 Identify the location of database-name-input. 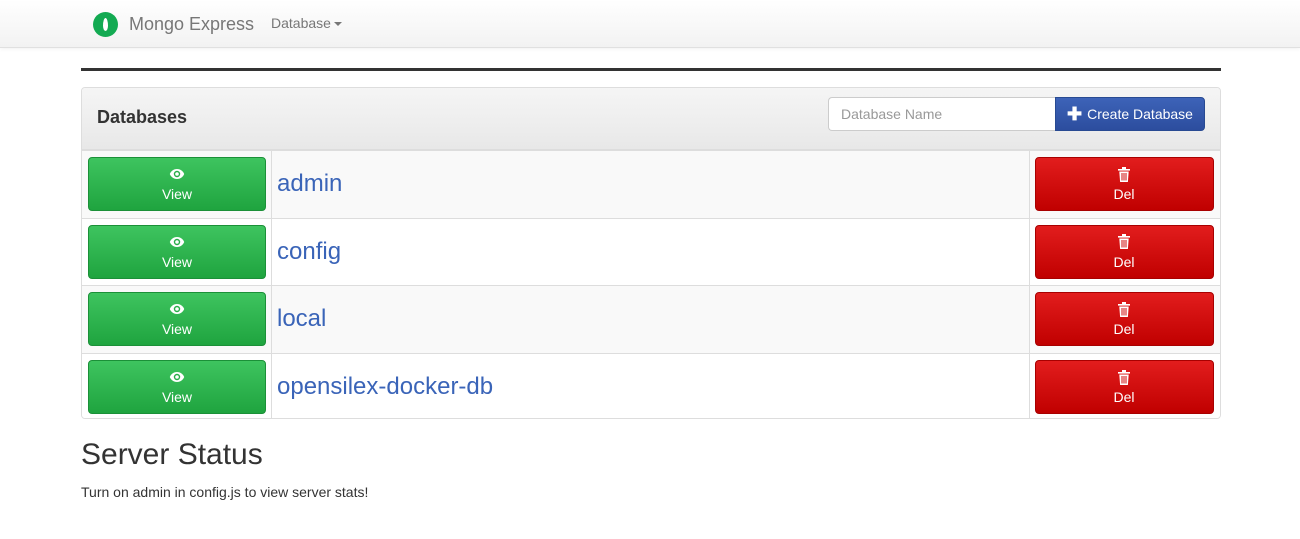
(942, 114).